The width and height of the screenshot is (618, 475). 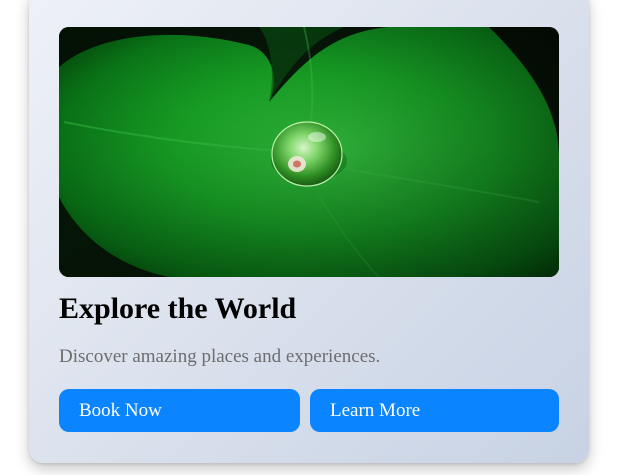 I want to click on book-now-button: Book Now, so click(x=179, y=410).